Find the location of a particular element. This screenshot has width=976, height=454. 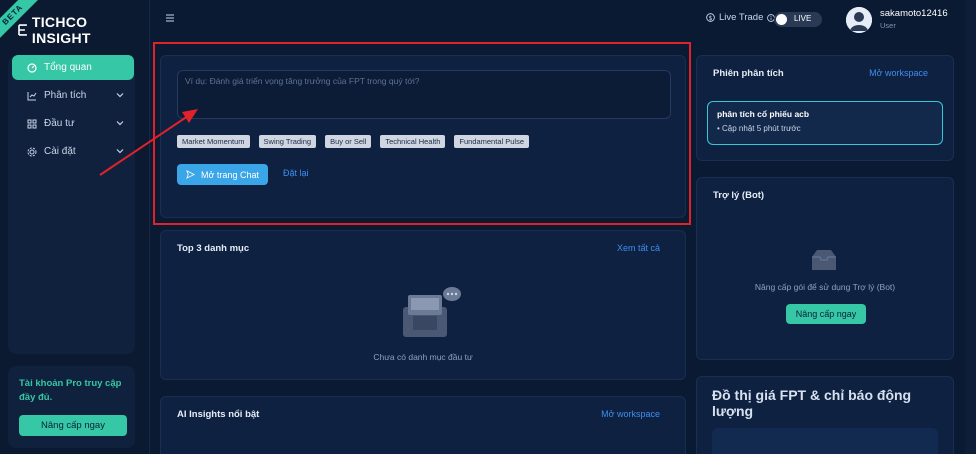

chart-icon is located at coordinates (32, 96).